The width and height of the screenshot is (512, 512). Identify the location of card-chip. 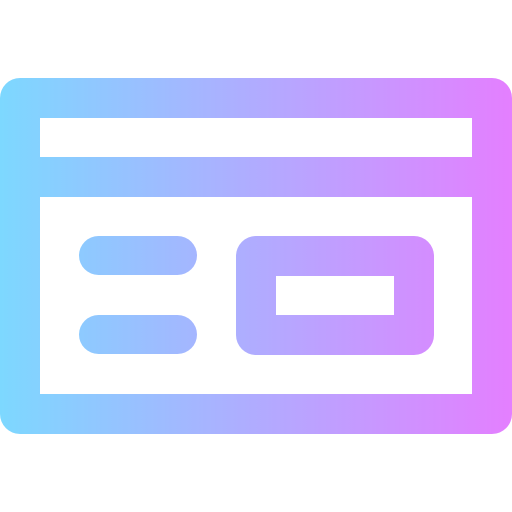
(335, 295).